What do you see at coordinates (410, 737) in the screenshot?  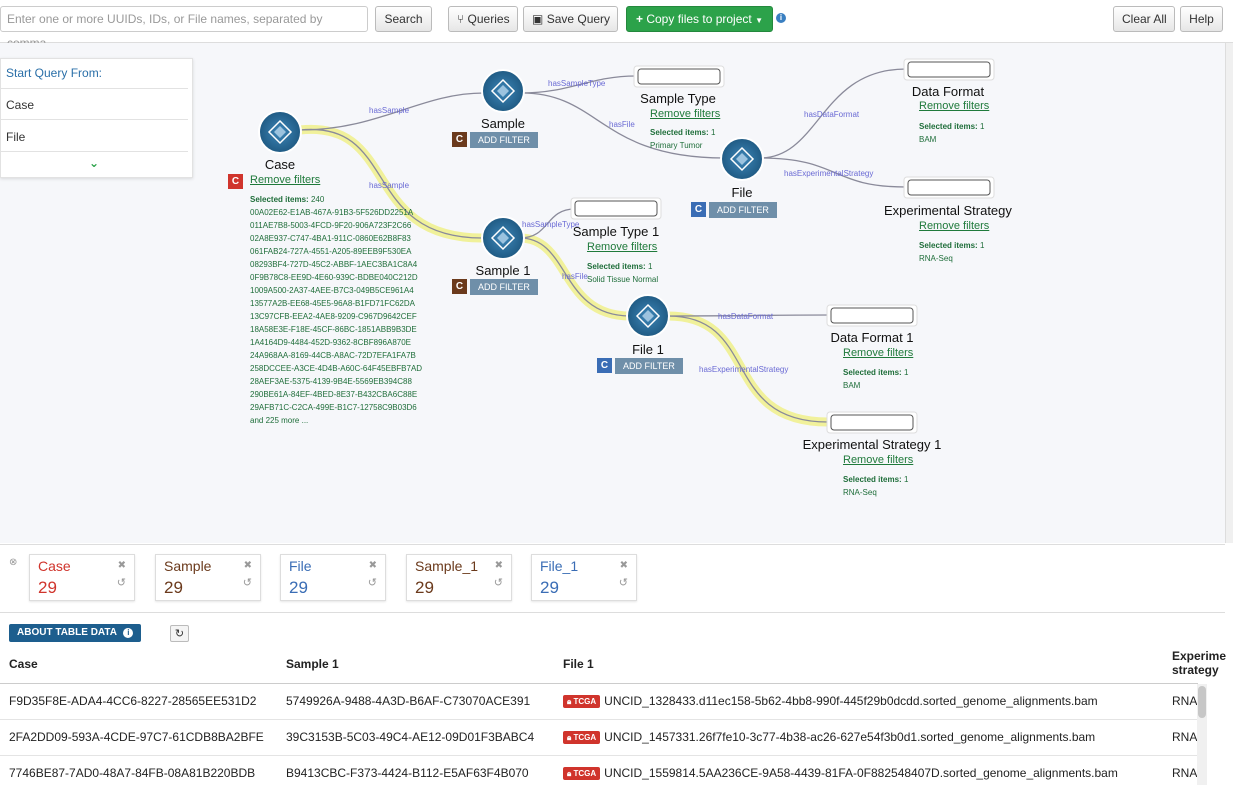 I see `cell-sample: 39C3153B-5C03-49C4-AE12-09D01F3BABC4` at bounding box center [410, 737].